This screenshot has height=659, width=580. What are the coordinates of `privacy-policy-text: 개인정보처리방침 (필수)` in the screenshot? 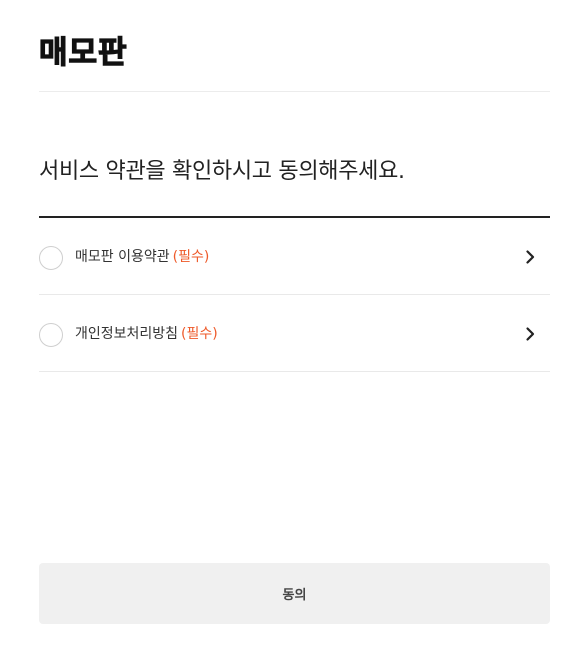 It's located at (146, 334).